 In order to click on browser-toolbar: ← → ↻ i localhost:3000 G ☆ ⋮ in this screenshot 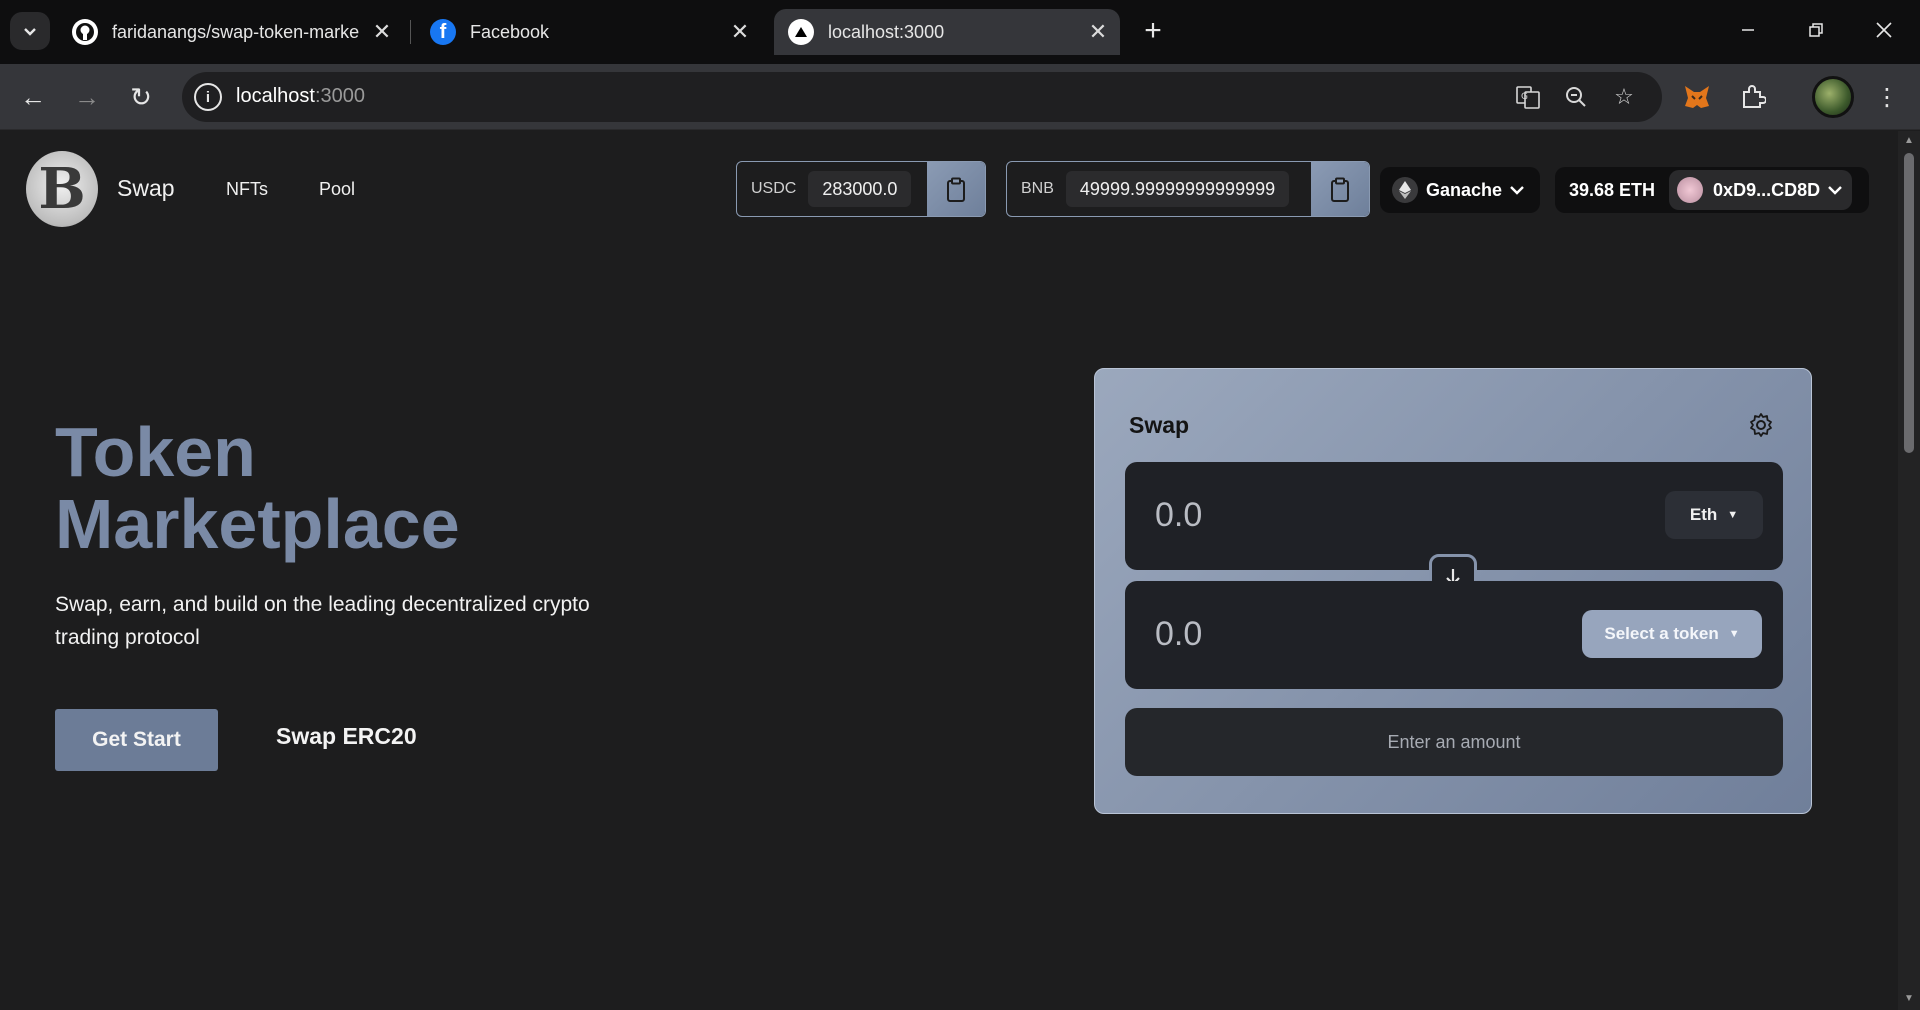, I will do `click(960, 97)`.